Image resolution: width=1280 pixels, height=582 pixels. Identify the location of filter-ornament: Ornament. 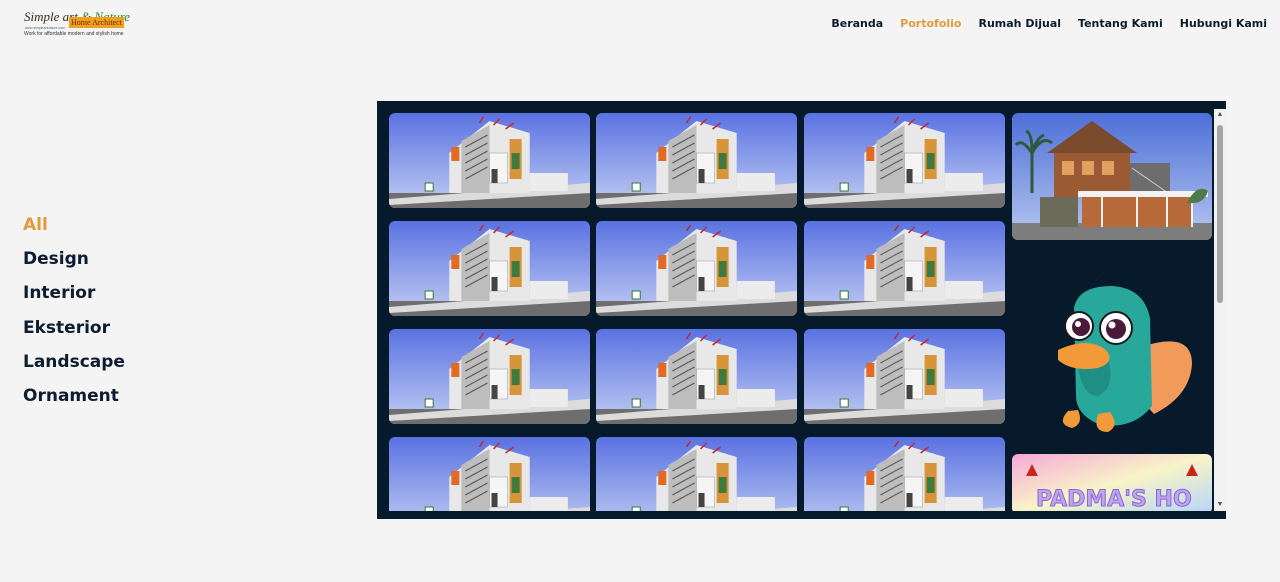
(74, 402).